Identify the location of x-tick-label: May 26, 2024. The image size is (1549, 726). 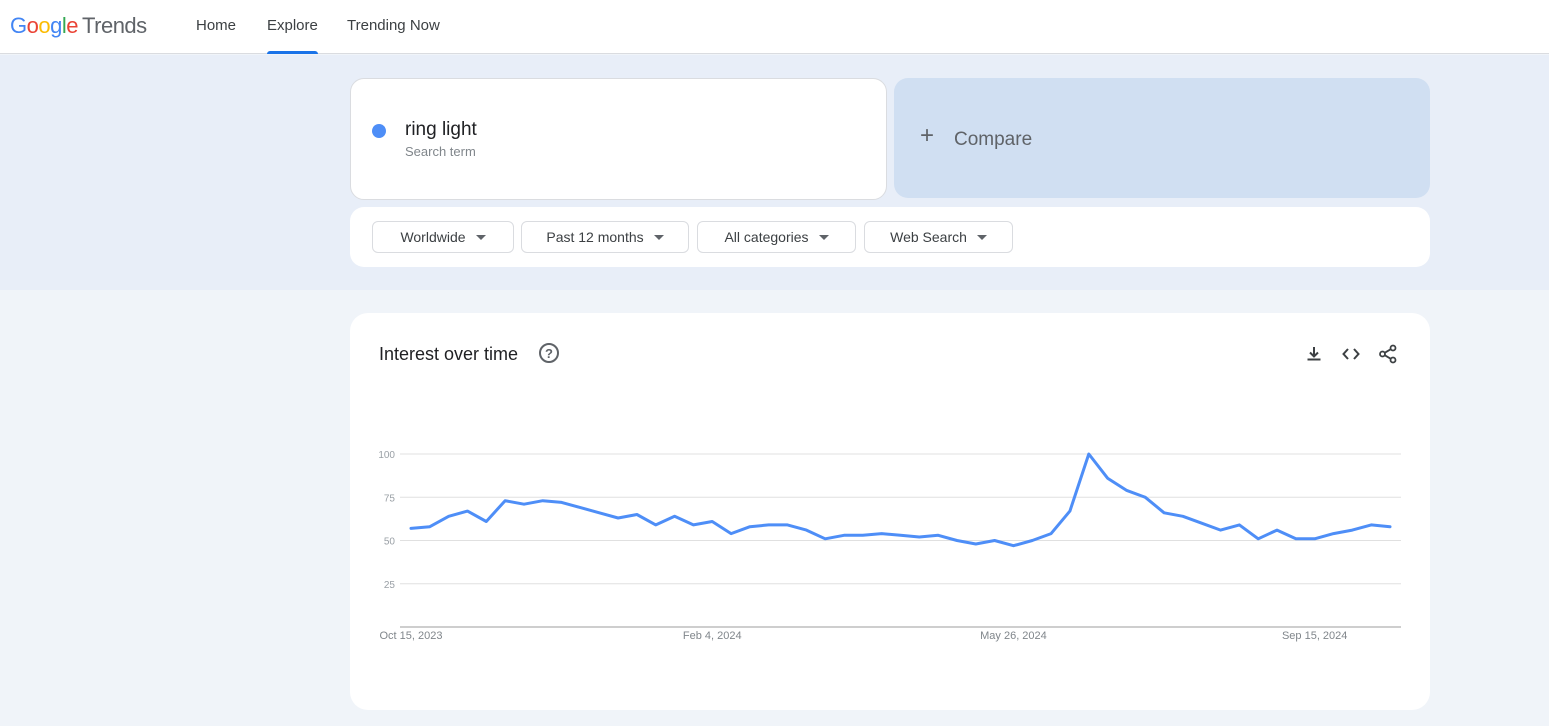
(1013, 636).